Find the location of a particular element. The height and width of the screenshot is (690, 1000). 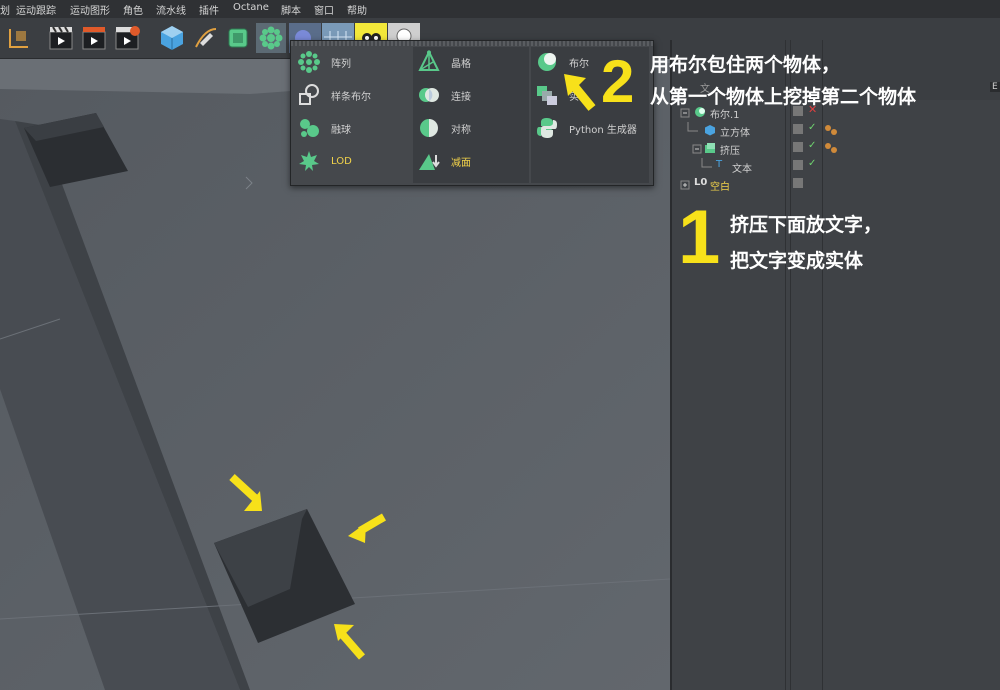

lod-icon is located at coordinates (309, 161).